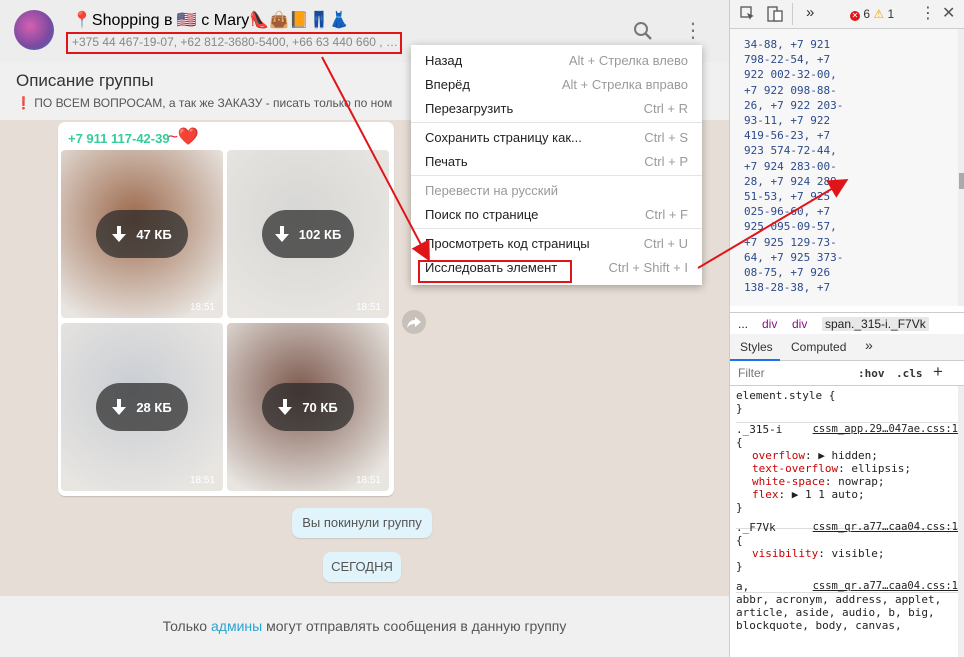 The height and width of the screenshot is (657, 964). Describe the element at coordinates (773, 223) in the screenshot. I see `annotation-arrow-menu-to-devtools` at that location.